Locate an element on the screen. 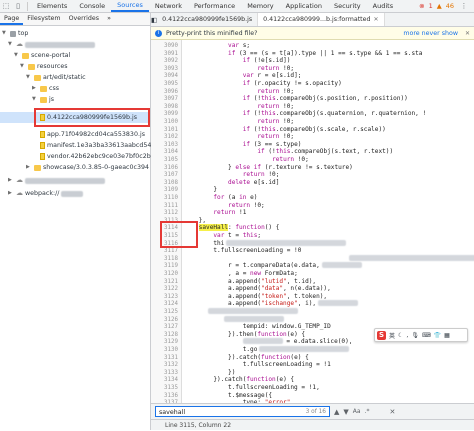  tree-node-webpack: ▶ ☁ webpack:// is located at coordinates (46, 193).